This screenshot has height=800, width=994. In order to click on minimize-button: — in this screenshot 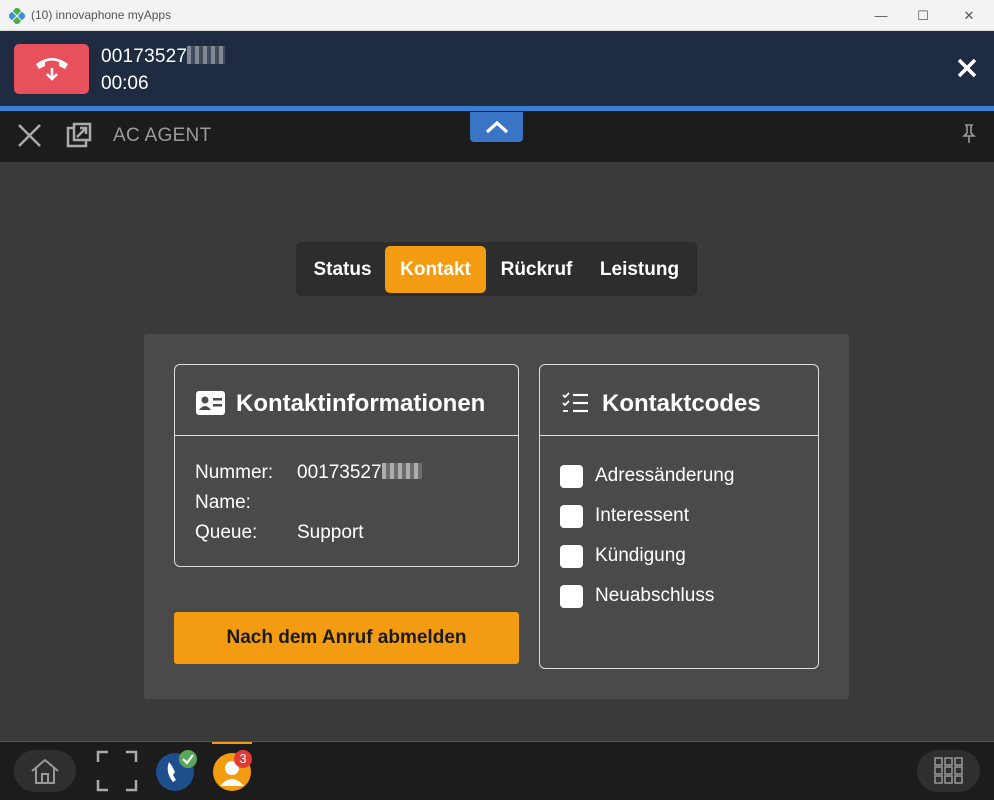, I will do `click(881, 15)`.